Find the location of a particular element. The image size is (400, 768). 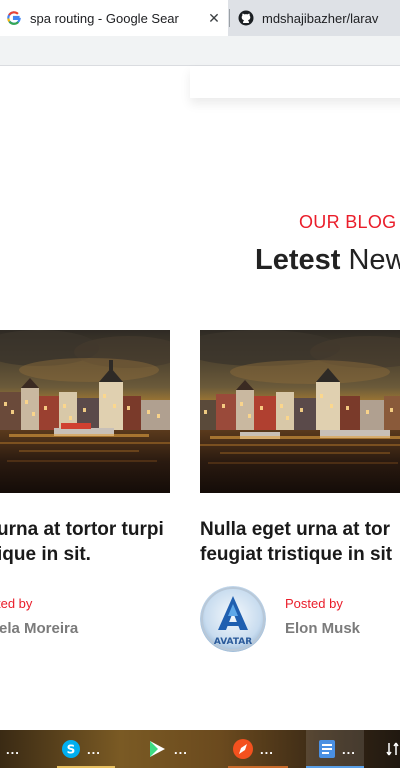

author-name: ela Moreira is located at coordinates (39, 628).